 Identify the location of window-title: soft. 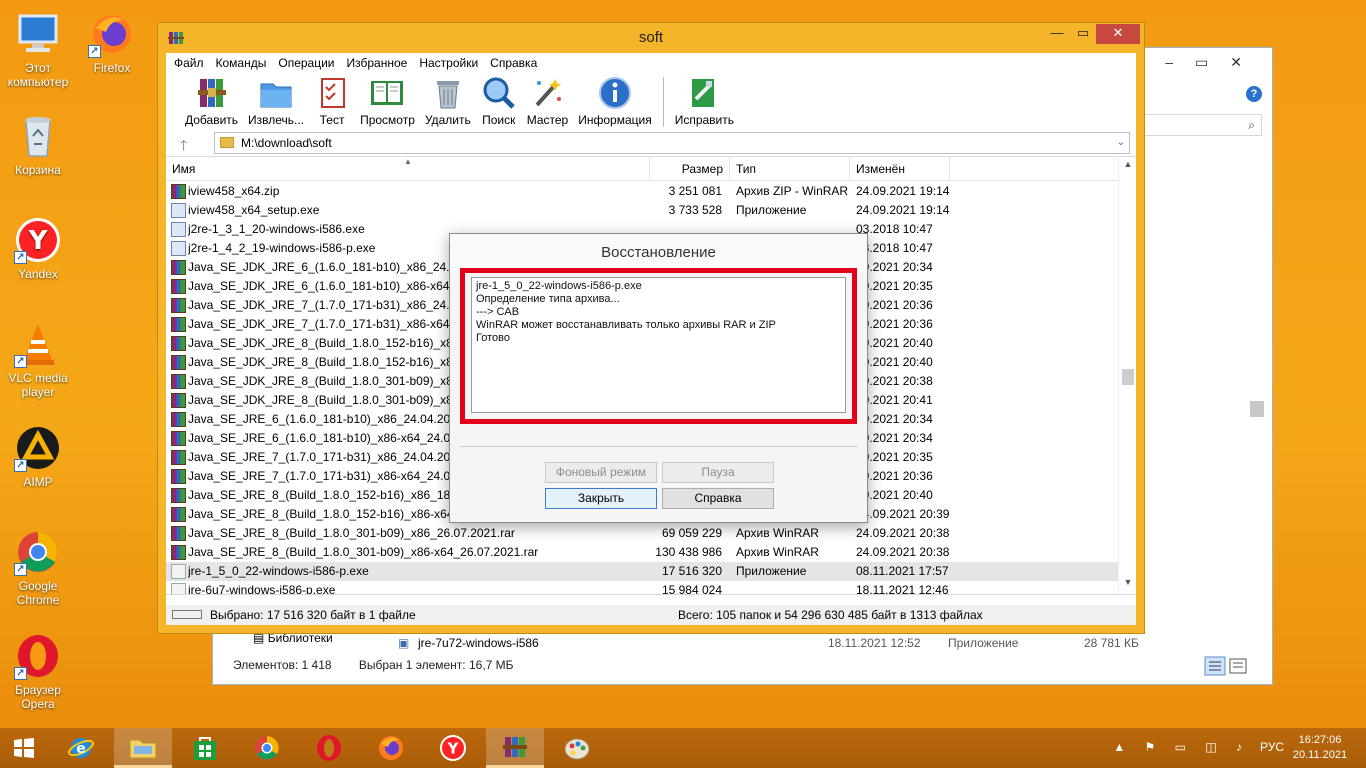
(651, 37).